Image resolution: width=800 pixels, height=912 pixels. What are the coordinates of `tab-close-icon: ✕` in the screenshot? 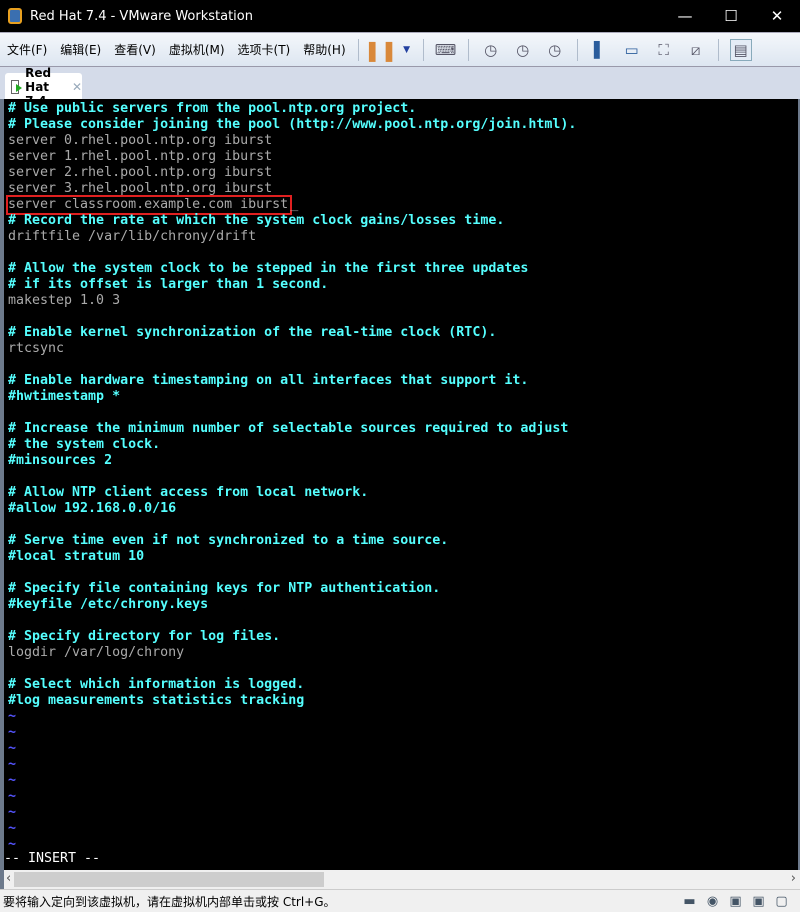 It's located at (77, 87).